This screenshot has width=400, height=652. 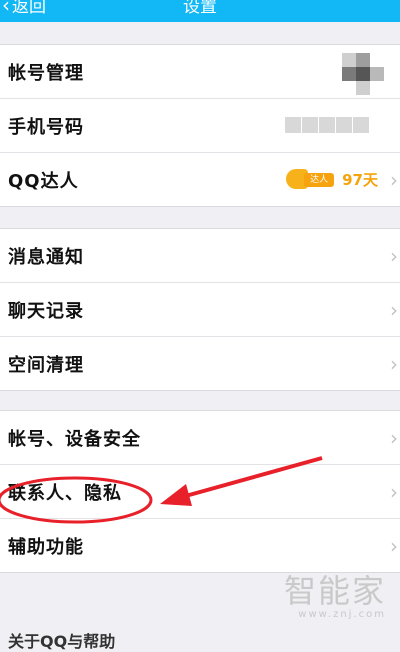 I want to click on row-contacts-privacy: 联系人、隐私 ›, so click(x=200, y=492).